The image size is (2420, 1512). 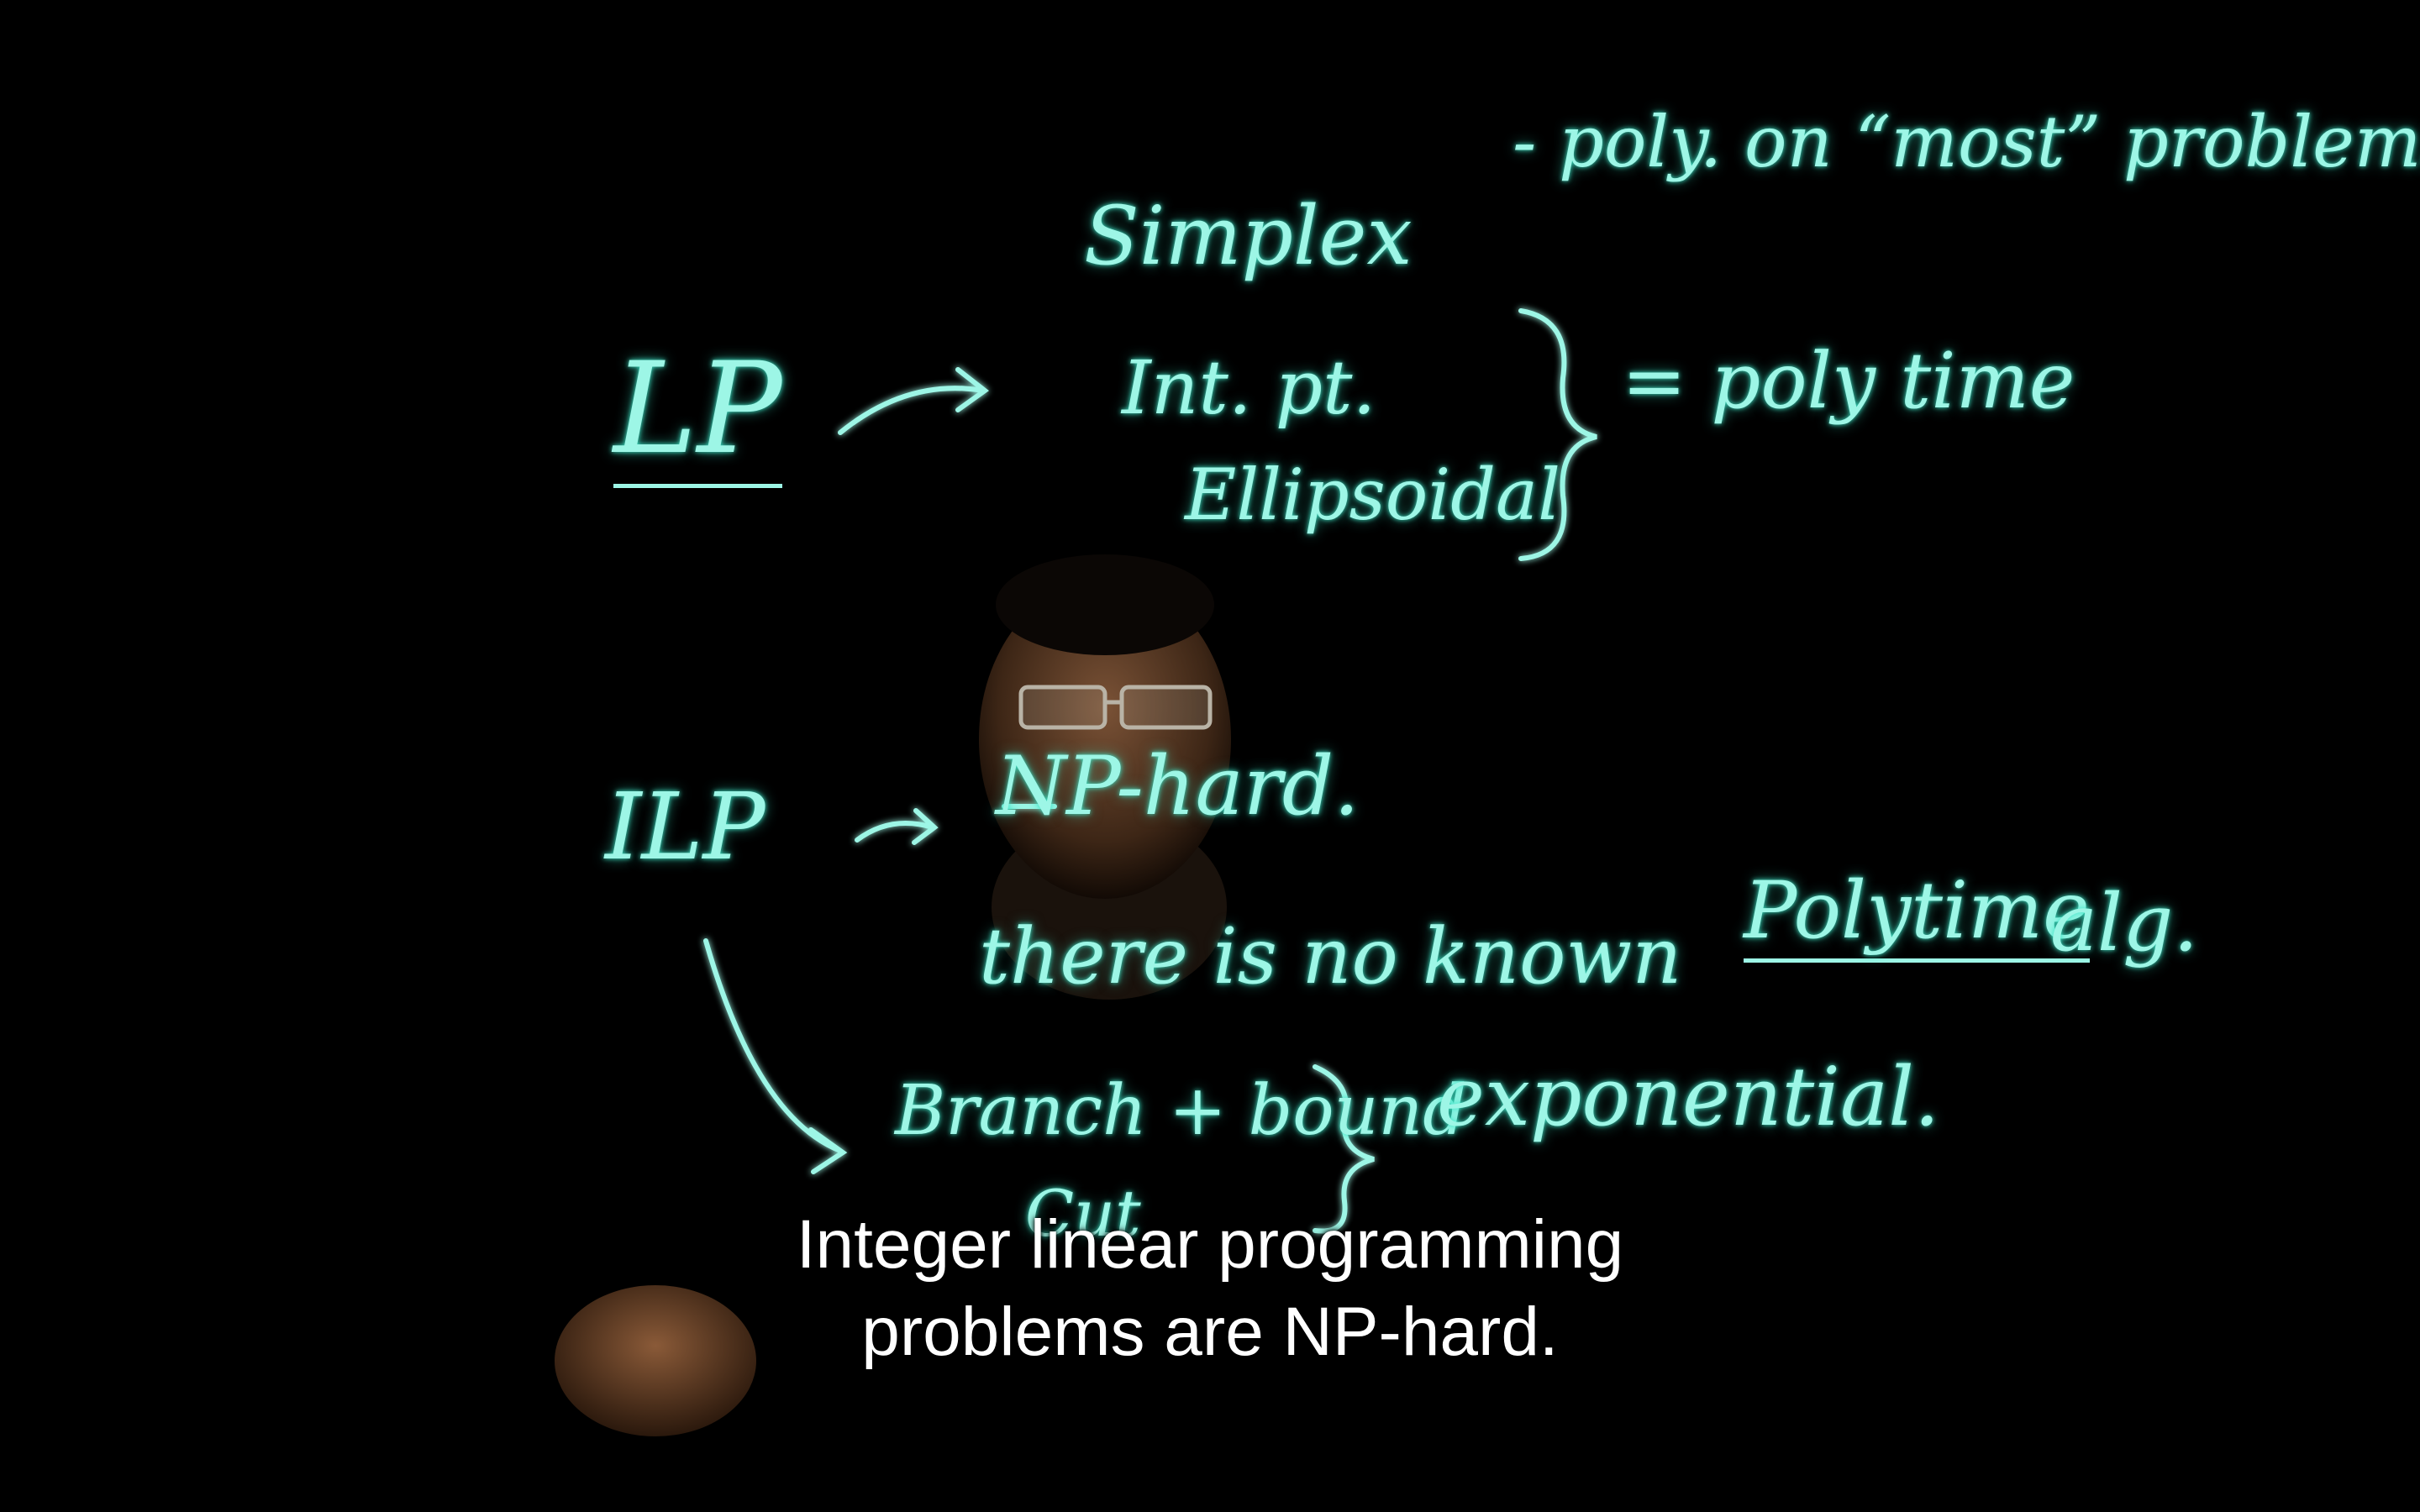 I want to click on ellipsoidal-text: Ellipsoidal, so click(x=1373, y=495).